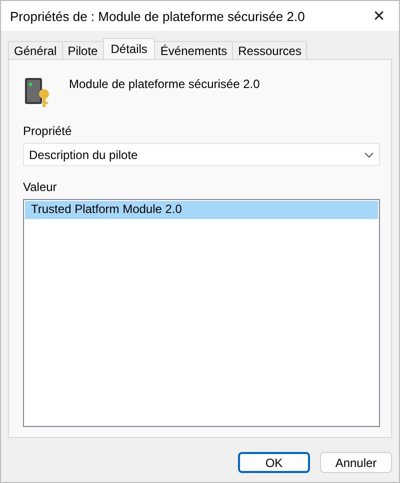  What do you see at coordinates (201, 154) in the screenshot?
I see `property-dropdown: Description du pilote` at bounding box center [201, 154].